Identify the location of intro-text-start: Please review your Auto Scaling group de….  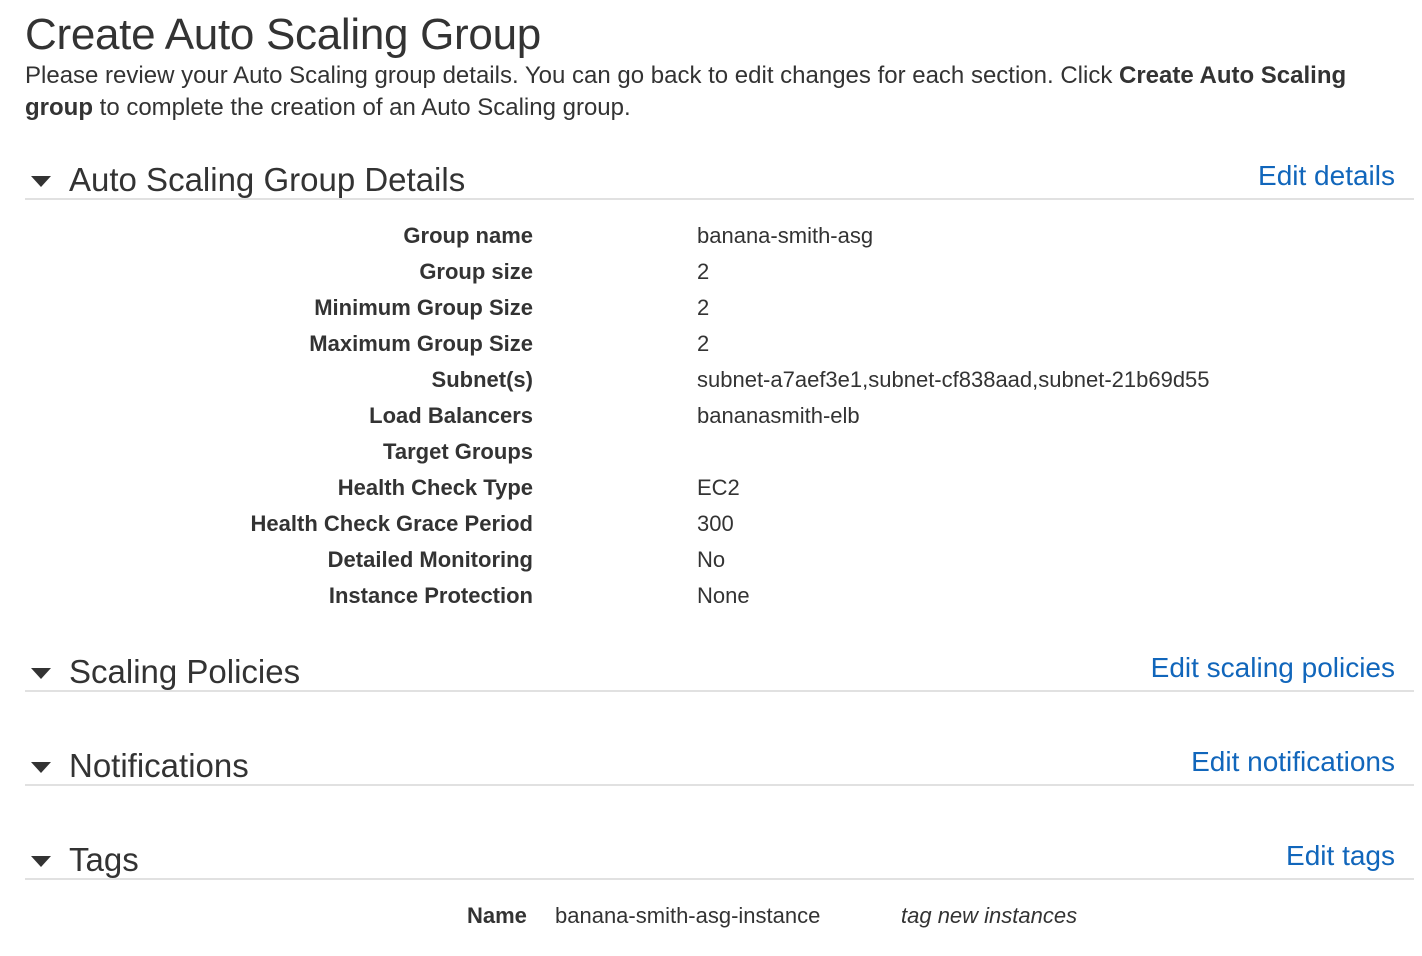
(572, 75).